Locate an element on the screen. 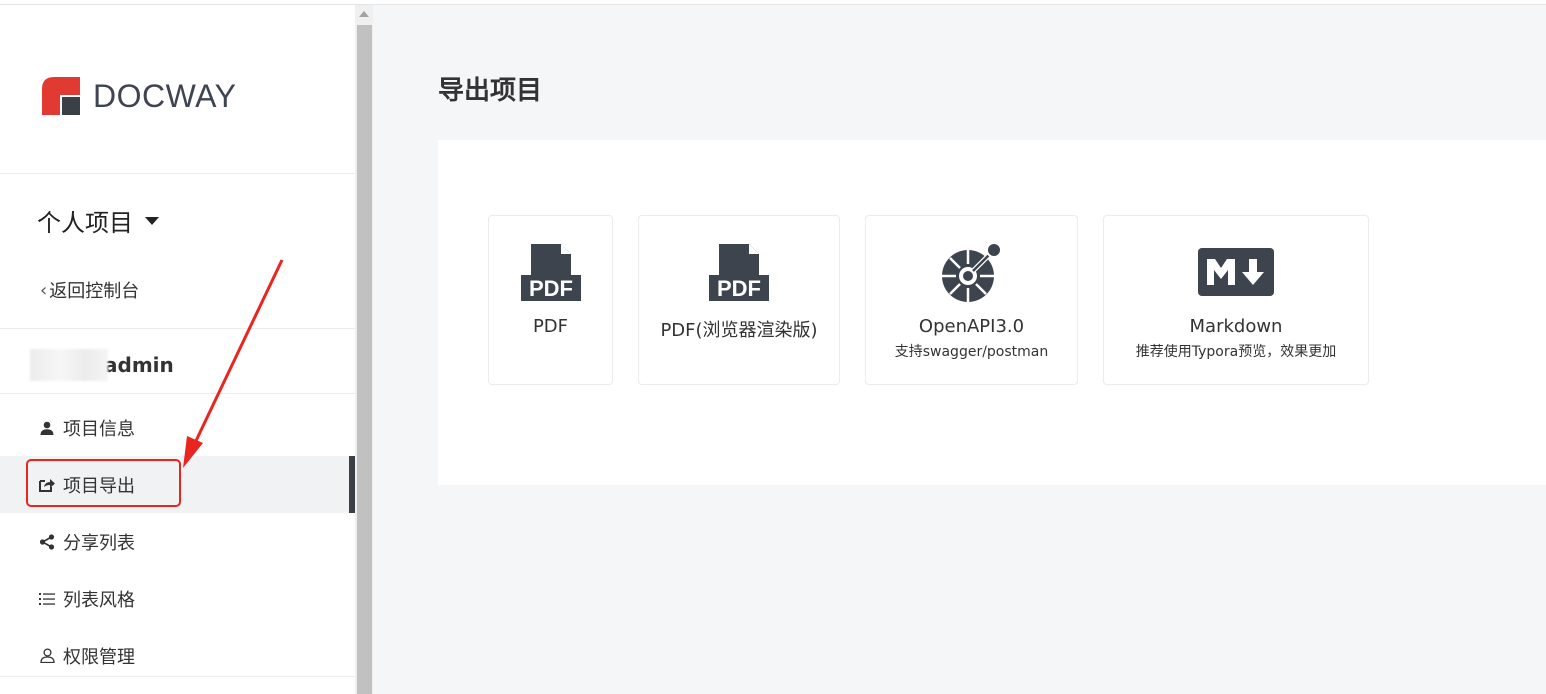 Image resolution: width=1546 pixels, height=694 pixels. page-title: 导出项目 is located at coordinates (490, 91).